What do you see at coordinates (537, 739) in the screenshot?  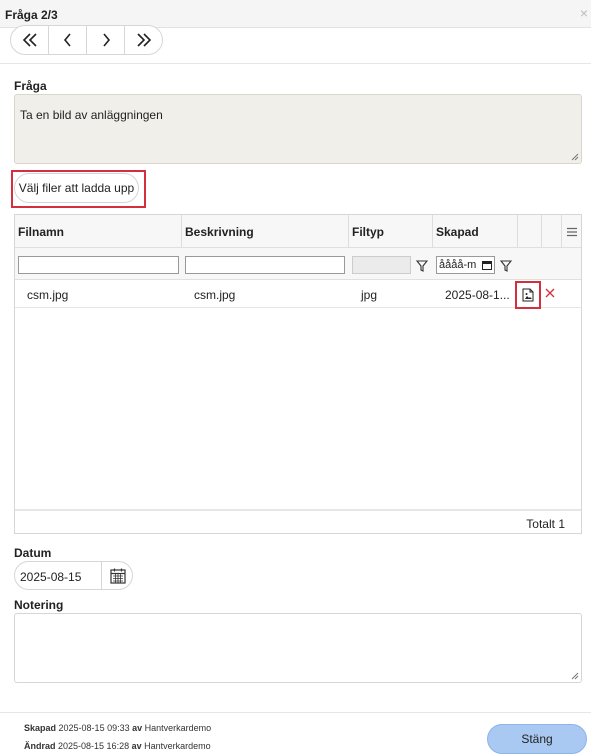 I see `close-button: Stäng` at bounding box center [537, 739].